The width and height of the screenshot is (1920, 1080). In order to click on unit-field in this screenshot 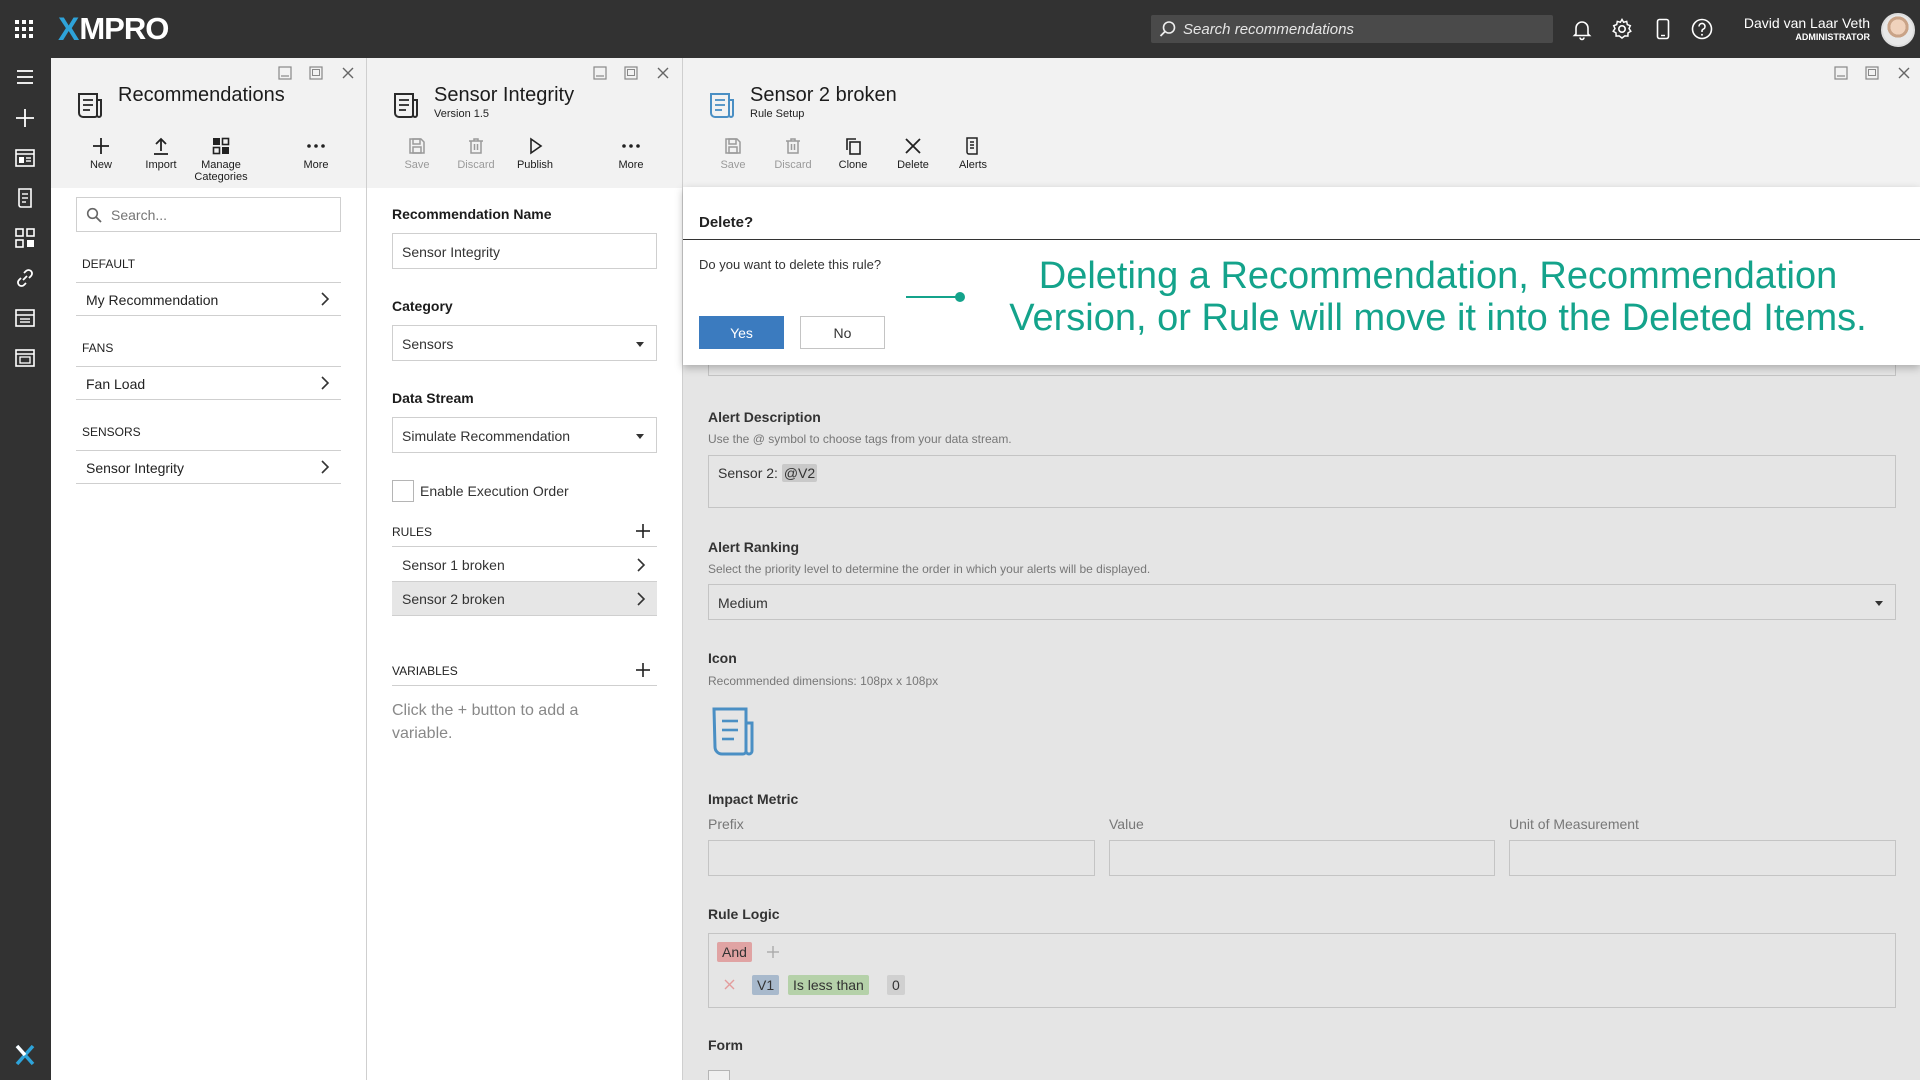, I will do `click(1702, 858)`.